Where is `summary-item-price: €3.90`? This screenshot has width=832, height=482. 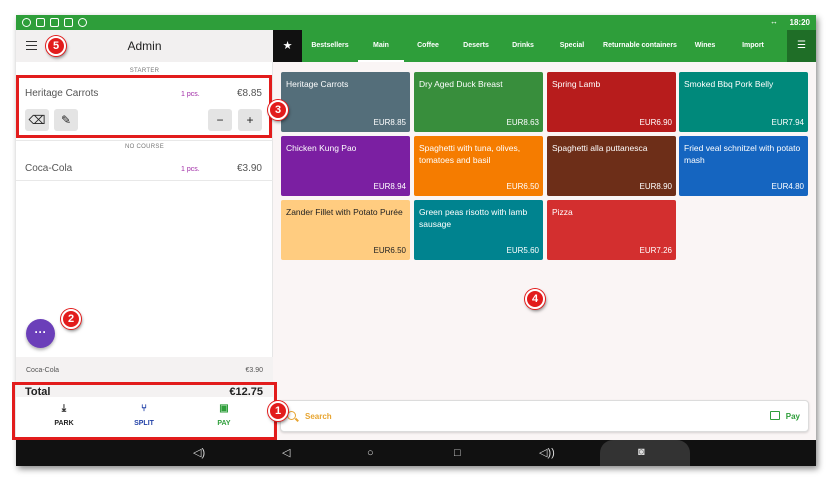 summary-item-price: €3.90 is located at coordinates (254, 370).